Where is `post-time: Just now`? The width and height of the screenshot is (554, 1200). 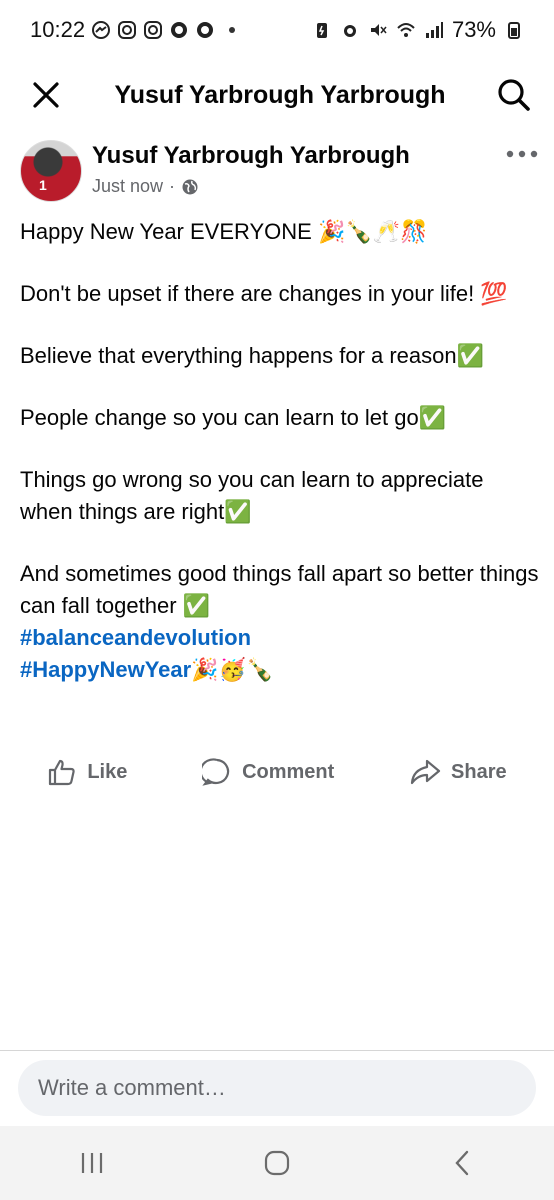 post-time: Just now is located at coordinates (127, 186).